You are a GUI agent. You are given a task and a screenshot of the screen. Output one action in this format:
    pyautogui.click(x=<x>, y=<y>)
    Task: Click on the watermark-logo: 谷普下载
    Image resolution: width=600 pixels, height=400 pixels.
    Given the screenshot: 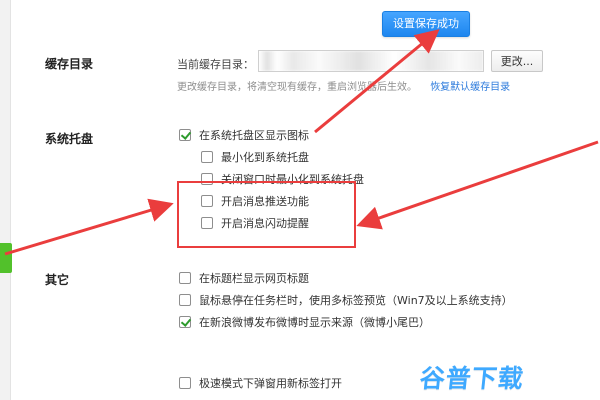 What is the action you would take?
    pyautogui.click(x=472, y=377)
    